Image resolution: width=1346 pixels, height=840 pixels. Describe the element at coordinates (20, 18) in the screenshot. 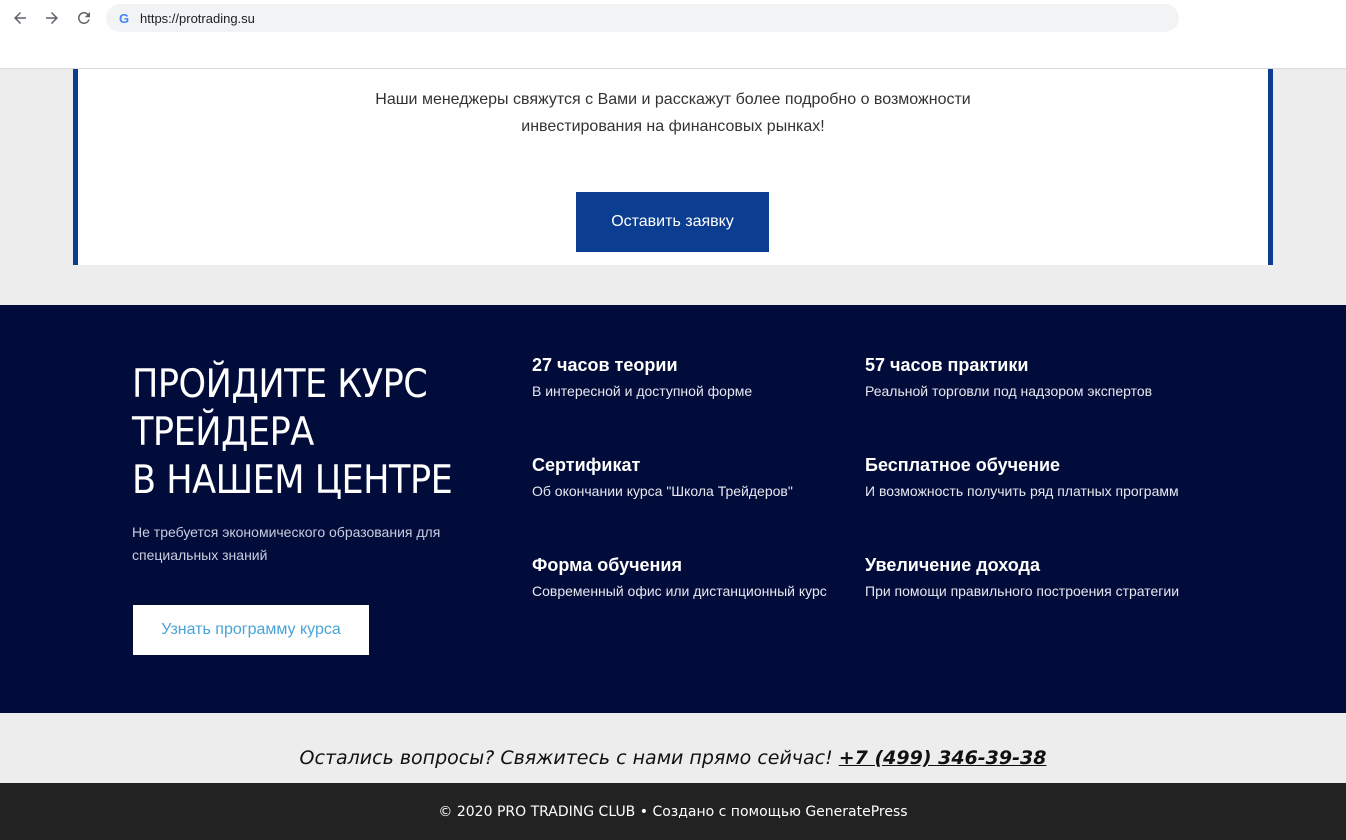

I see `back-icon` at that location.